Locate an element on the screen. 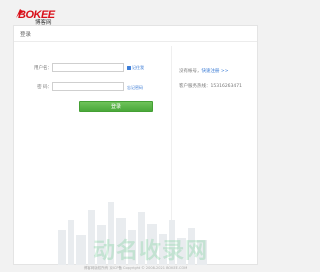  remember-checkbox is located at coordinates (129, 68).